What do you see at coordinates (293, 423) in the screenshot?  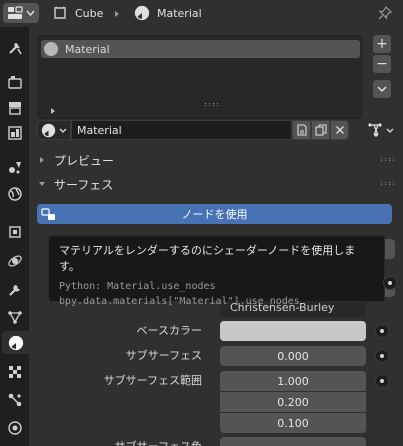 I see `subsurface-radius-z-field: 0.100` at bounding box center [293, 423].